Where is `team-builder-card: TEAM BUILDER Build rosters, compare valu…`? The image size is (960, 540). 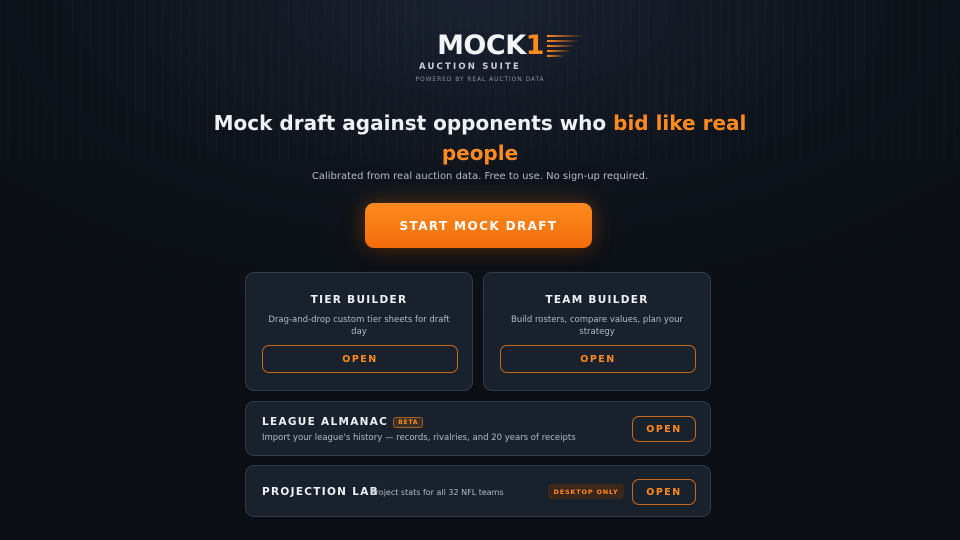 team-builder-card: TEAM BUILDER Build rosters, compare valu… is located at coordinates (597, 331).